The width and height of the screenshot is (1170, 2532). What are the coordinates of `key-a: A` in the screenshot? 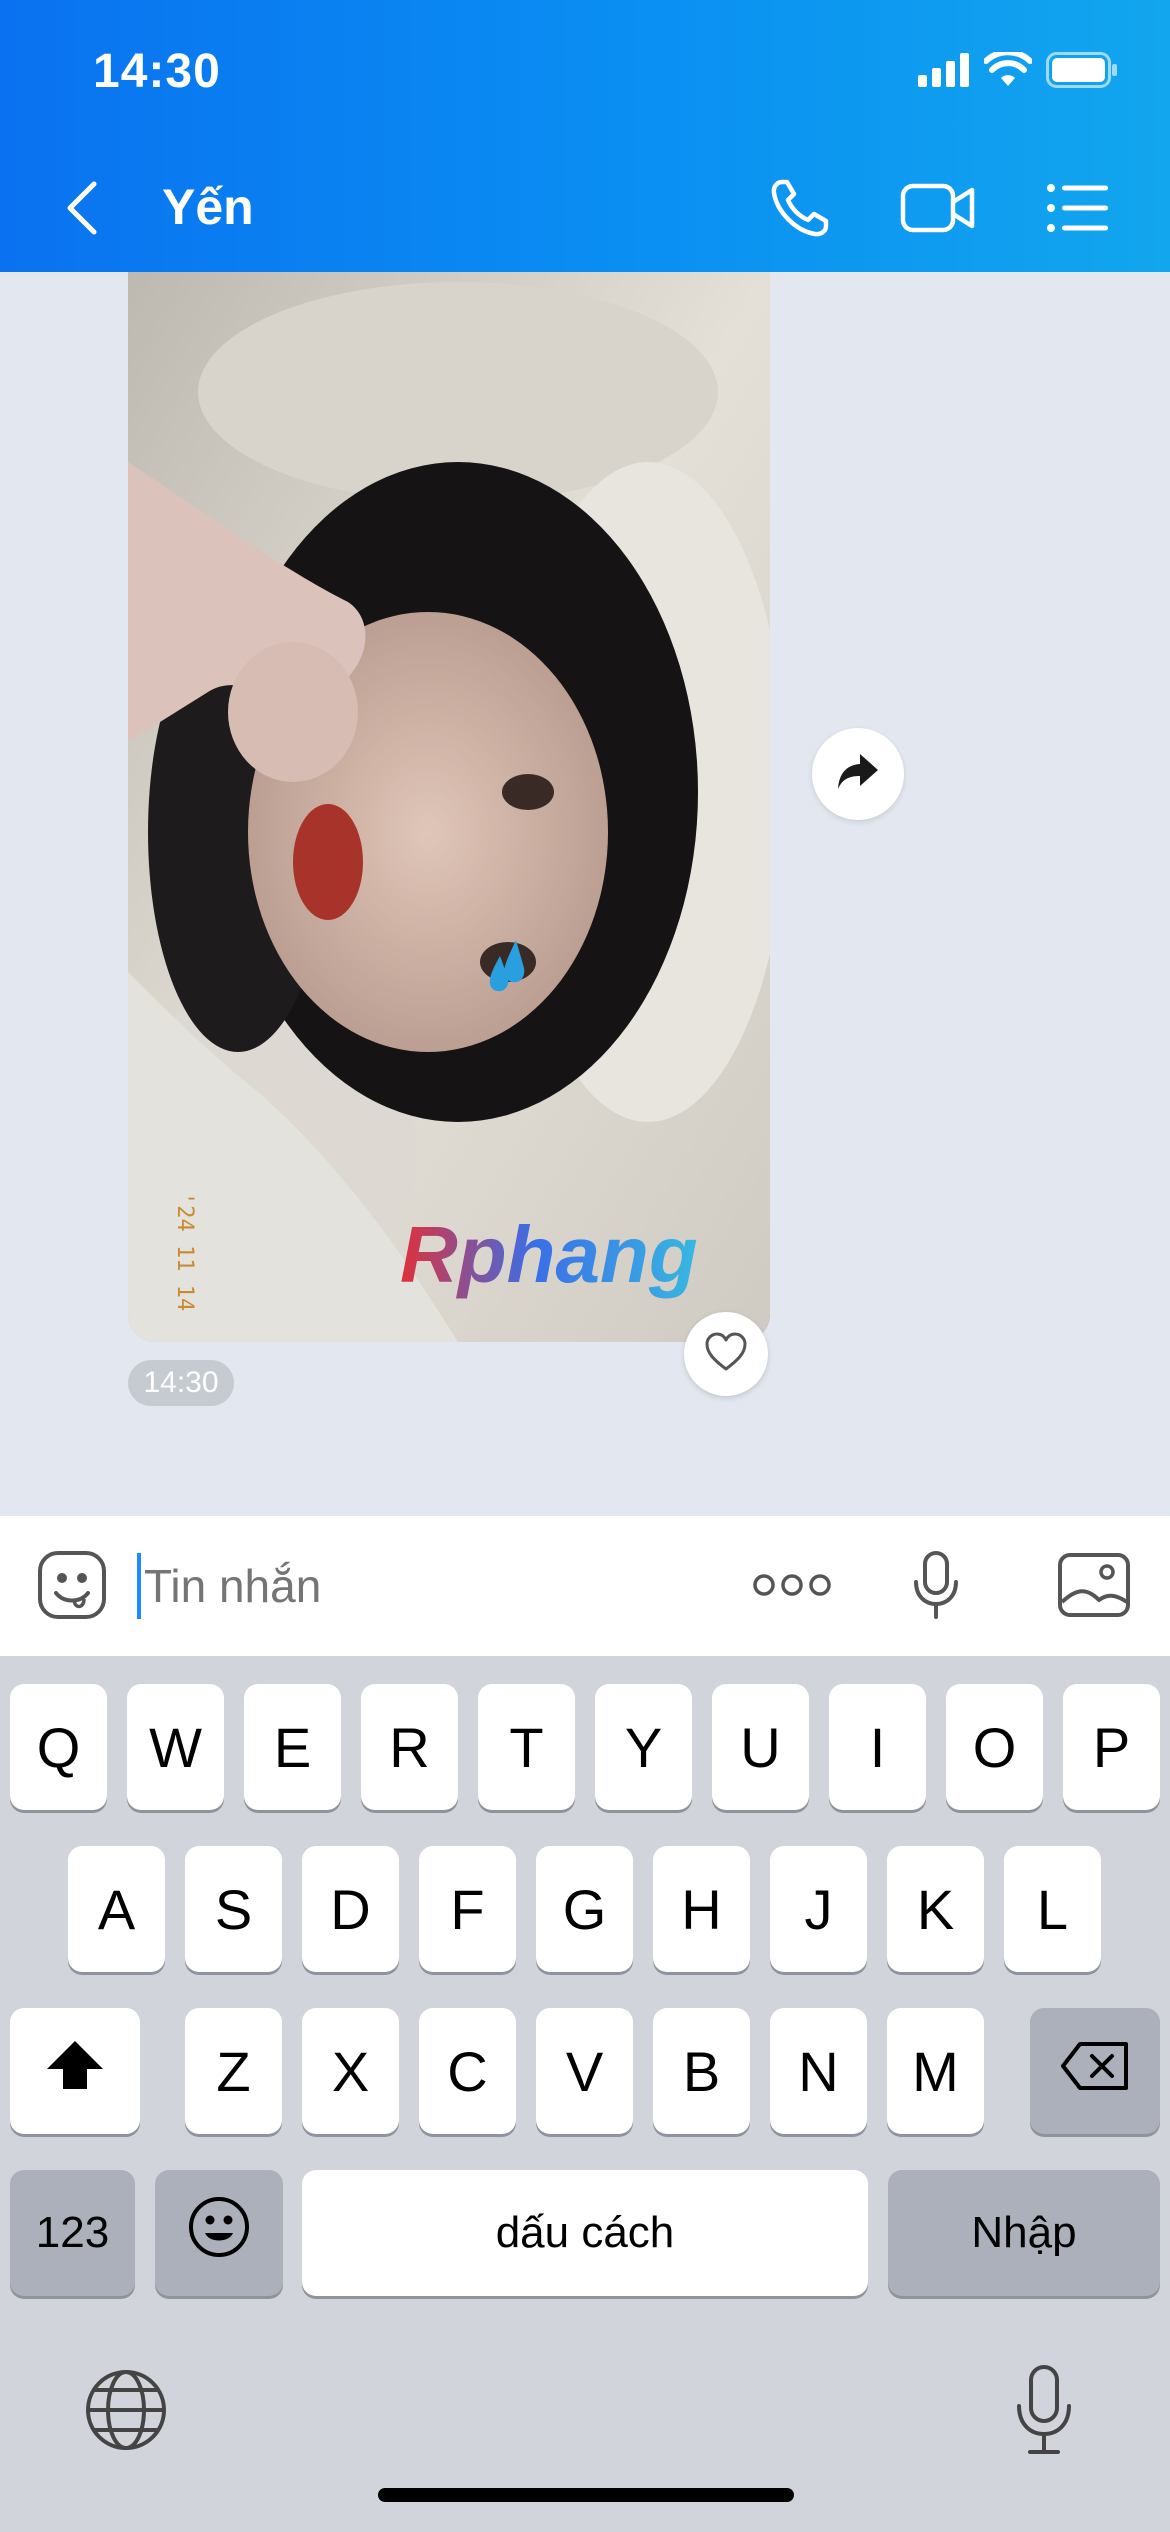 It's located at (116, 1909).